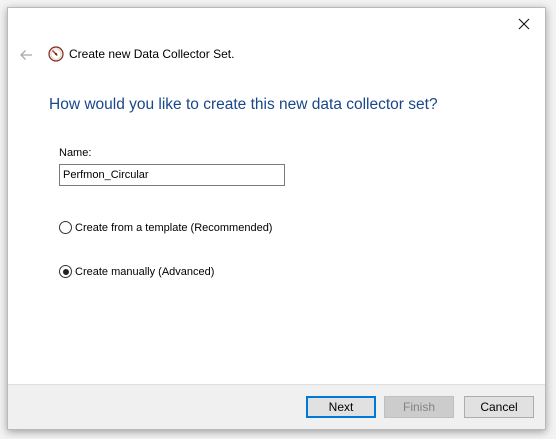 This screenshot has height=439, width=556. I want to click on close-icon, so click(524, 24).